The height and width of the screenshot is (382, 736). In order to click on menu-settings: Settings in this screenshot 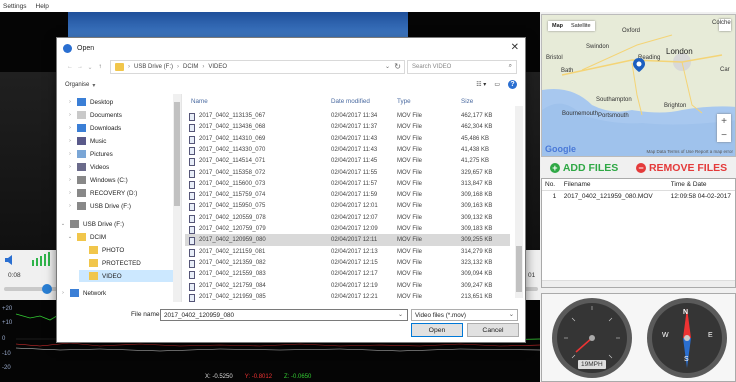, I will do `click(15, 6)`.